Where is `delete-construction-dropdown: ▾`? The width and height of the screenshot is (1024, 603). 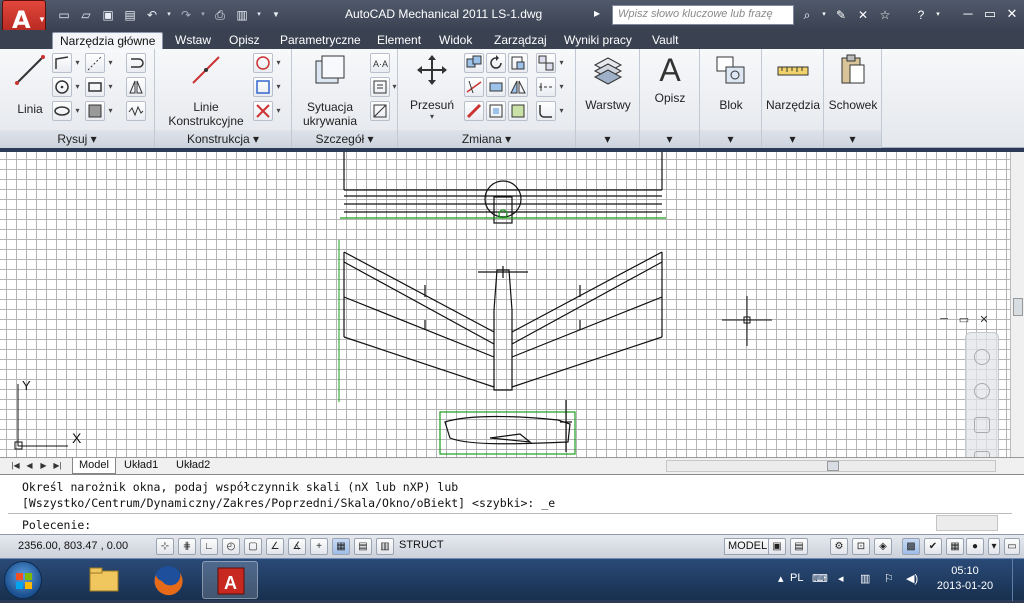
delete-construction-dropdown: ▾ is located at coordinates (278, 111).